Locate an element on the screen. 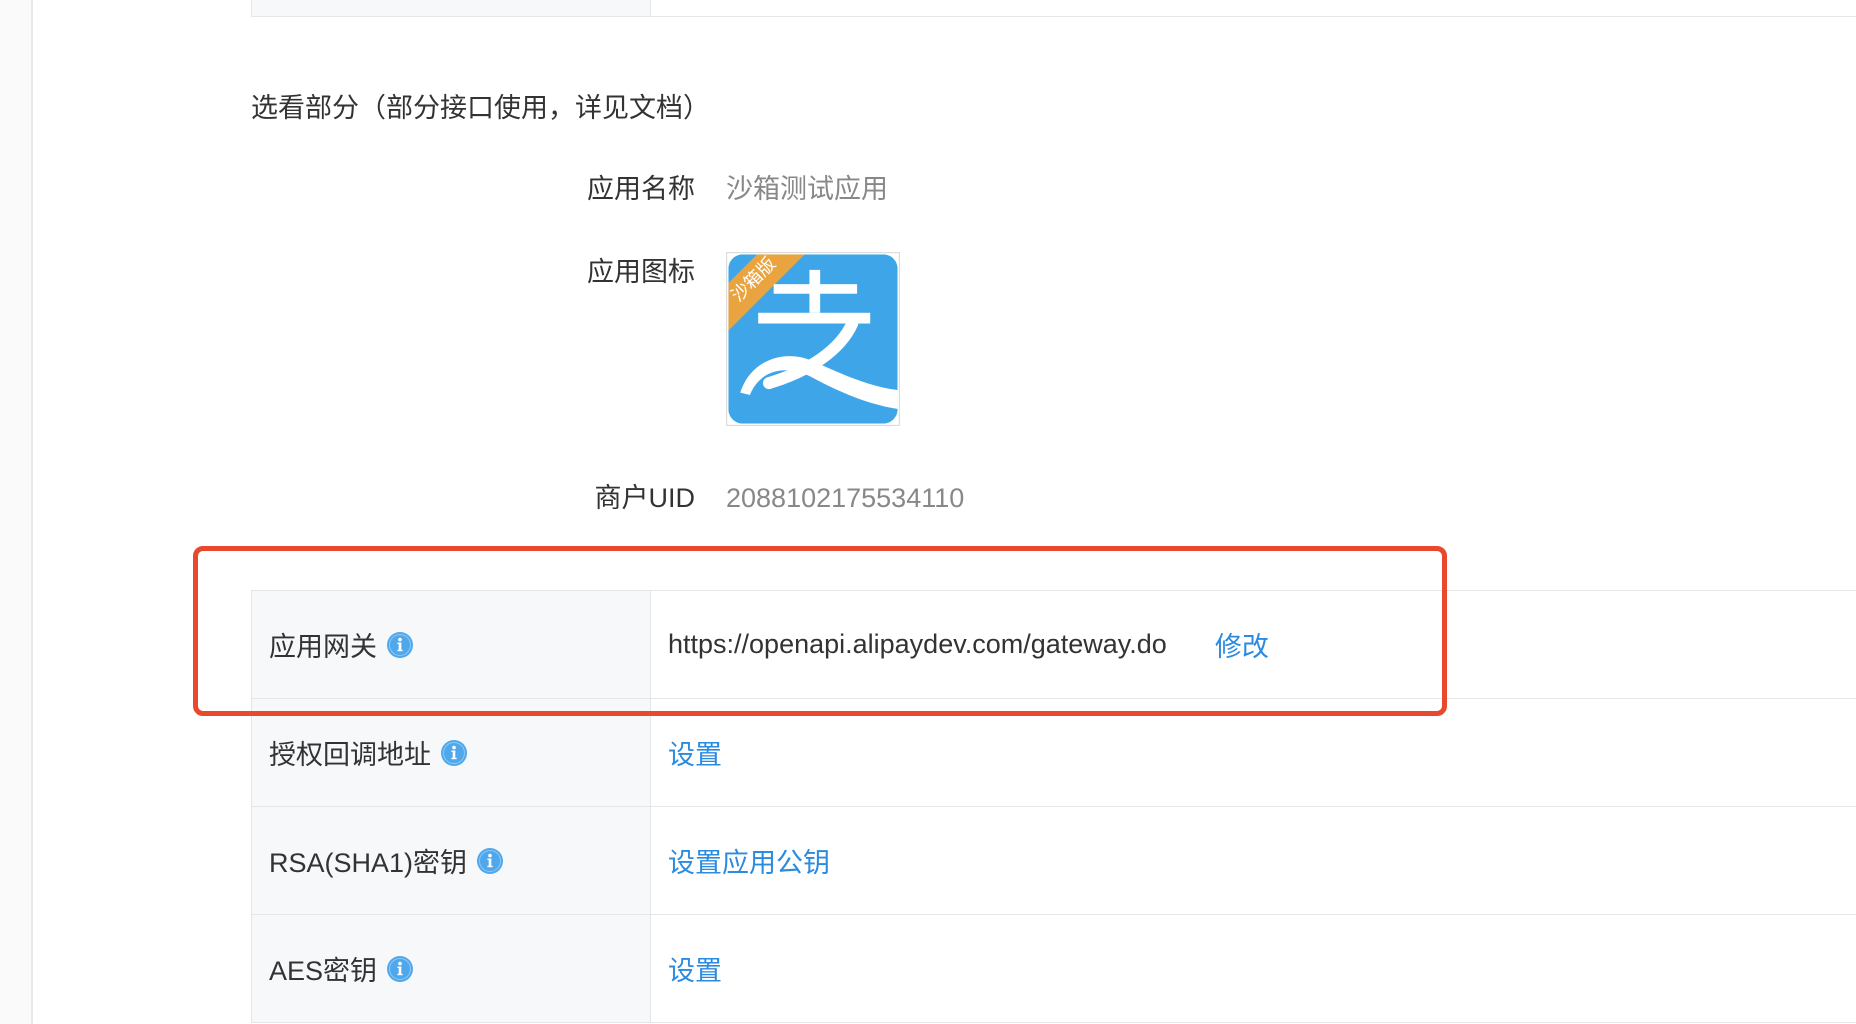  left-rail is located at coordinates (16, 512).